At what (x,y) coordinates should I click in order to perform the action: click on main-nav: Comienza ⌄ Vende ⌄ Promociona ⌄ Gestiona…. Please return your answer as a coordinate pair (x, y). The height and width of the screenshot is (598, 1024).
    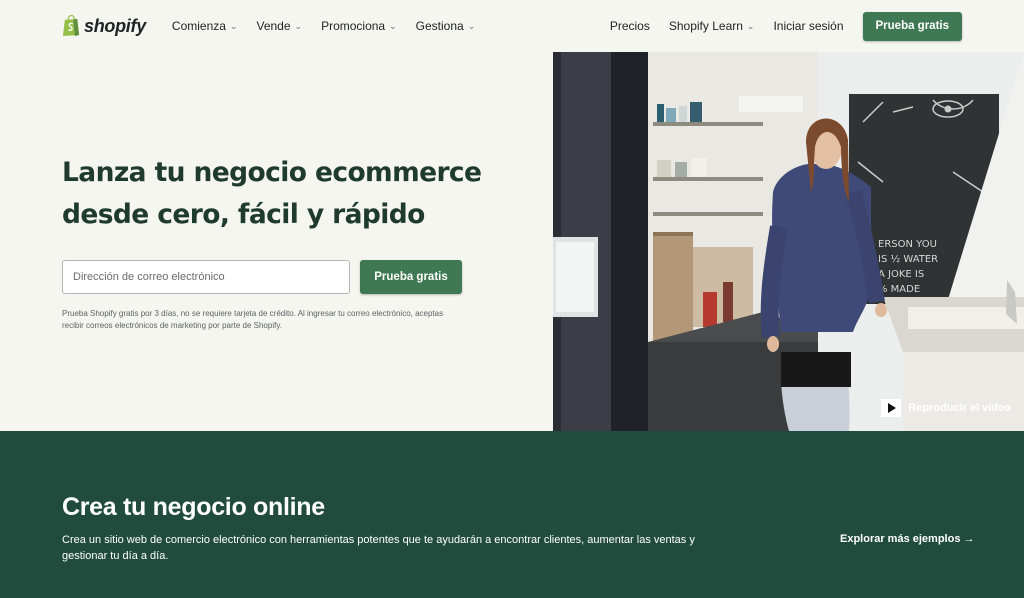
    Looking at the image, I should click on (323, 26).